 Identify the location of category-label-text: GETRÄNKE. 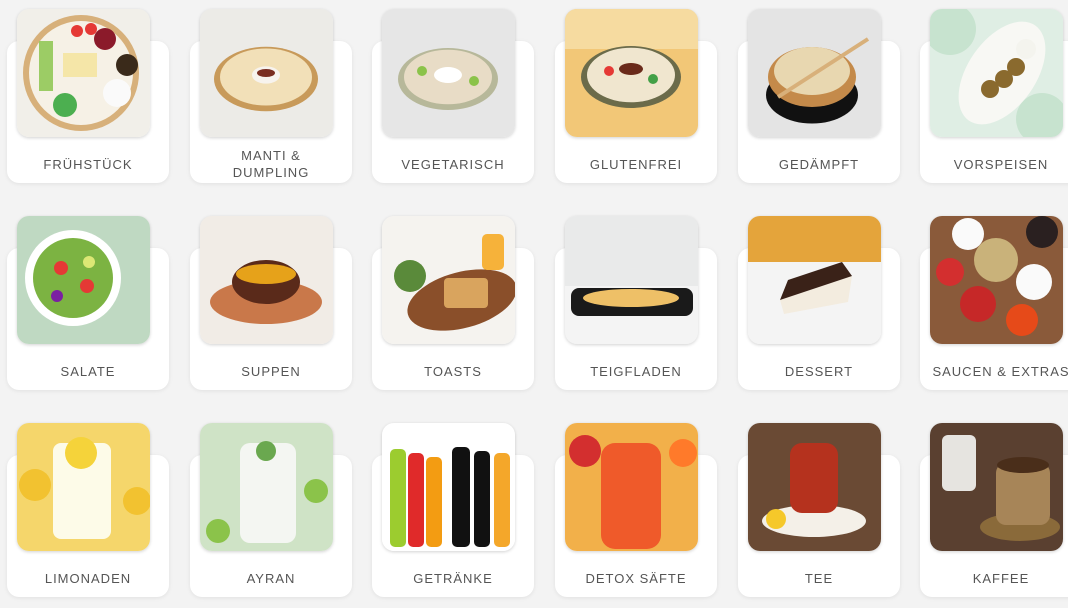
(453, 578).